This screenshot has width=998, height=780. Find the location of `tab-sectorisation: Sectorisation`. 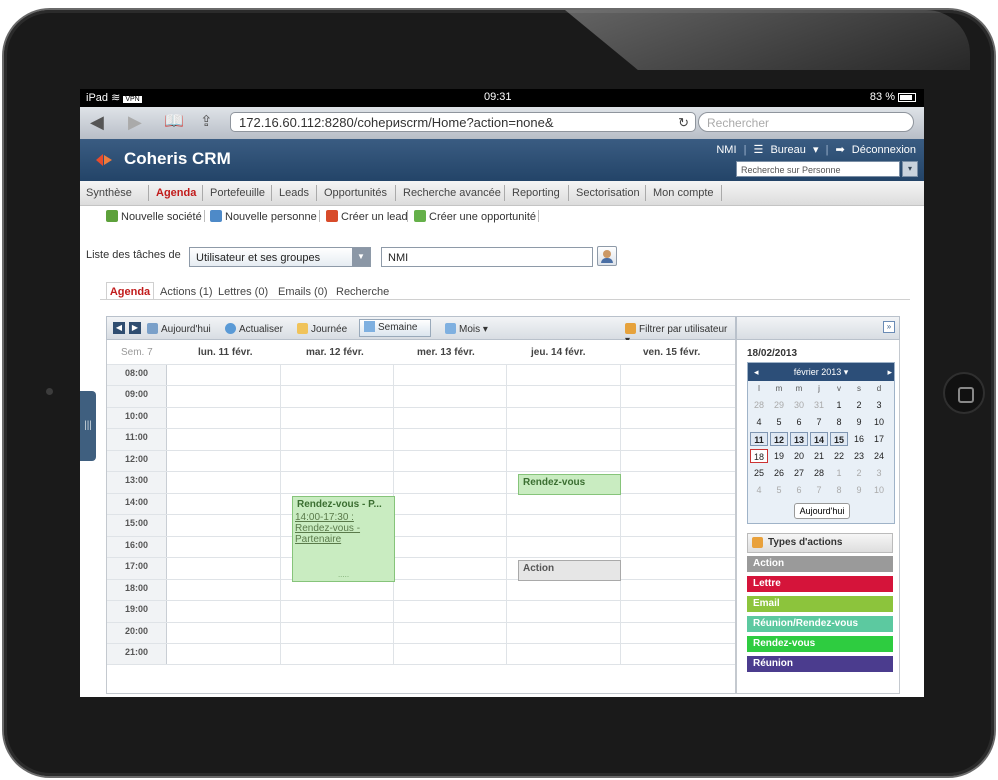

tab-sectorisation: Sectorisation is located at coordinates (608, 193).